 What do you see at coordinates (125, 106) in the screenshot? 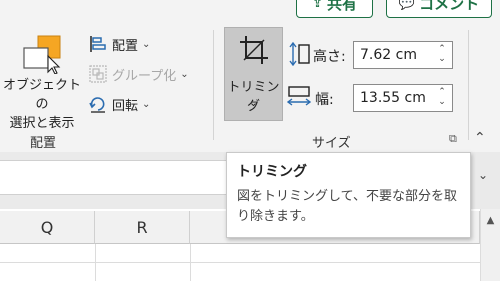
I see `rotate-label: 回転` at bounding box center [125, 106].